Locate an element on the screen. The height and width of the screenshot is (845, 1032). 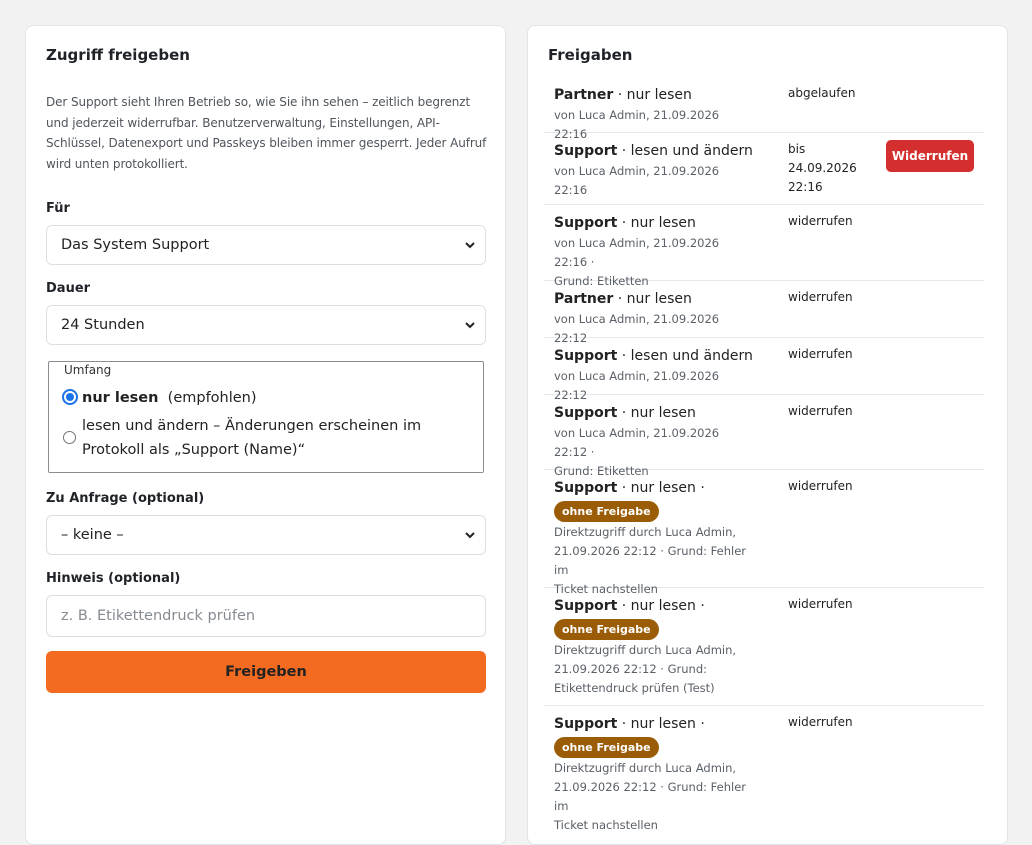
revoke-button: Widerrufen is located at coordinates (930, 156).